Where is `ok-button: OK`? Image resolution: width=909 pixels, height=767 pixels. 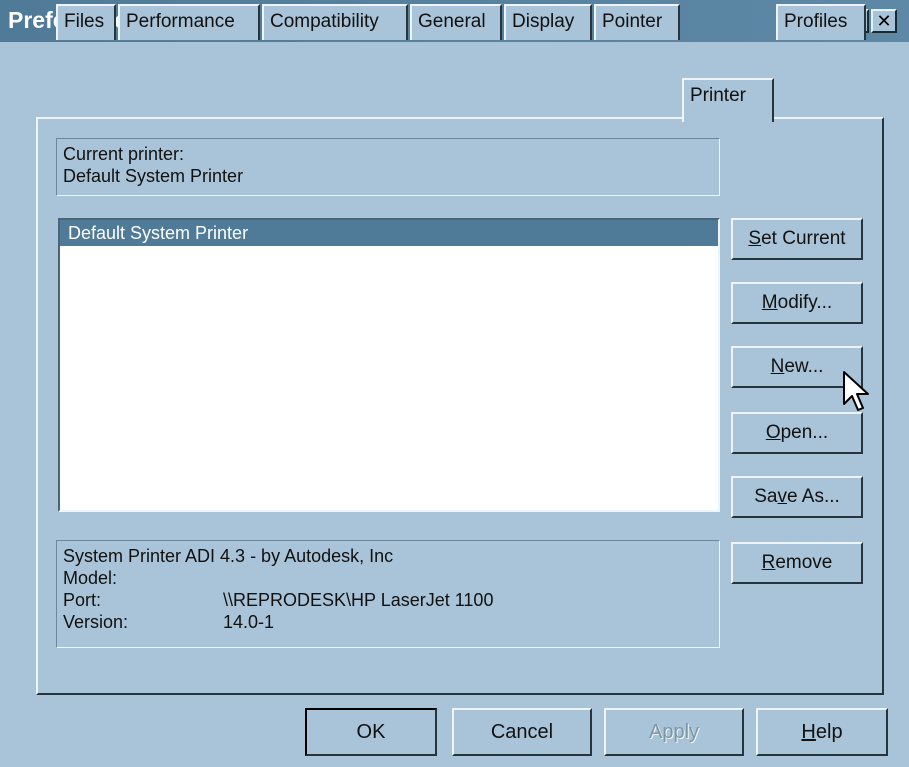
ok-button: OK is located at coordinates (371, 732).